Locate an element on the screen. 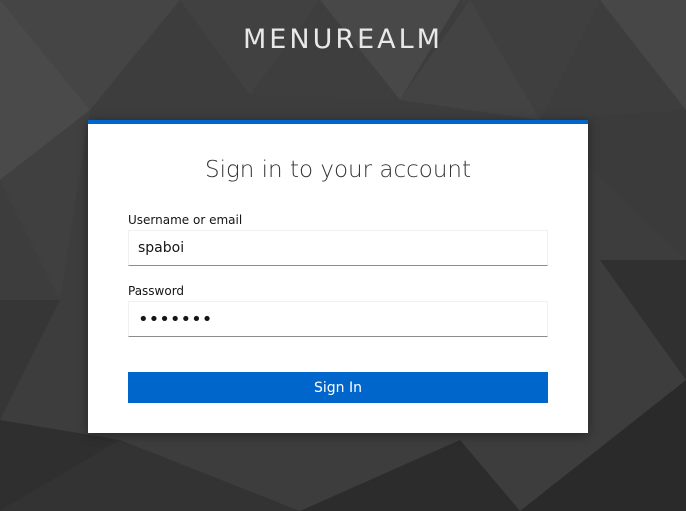  realm-title: MENUREALM is located at coordinates (343, 39).